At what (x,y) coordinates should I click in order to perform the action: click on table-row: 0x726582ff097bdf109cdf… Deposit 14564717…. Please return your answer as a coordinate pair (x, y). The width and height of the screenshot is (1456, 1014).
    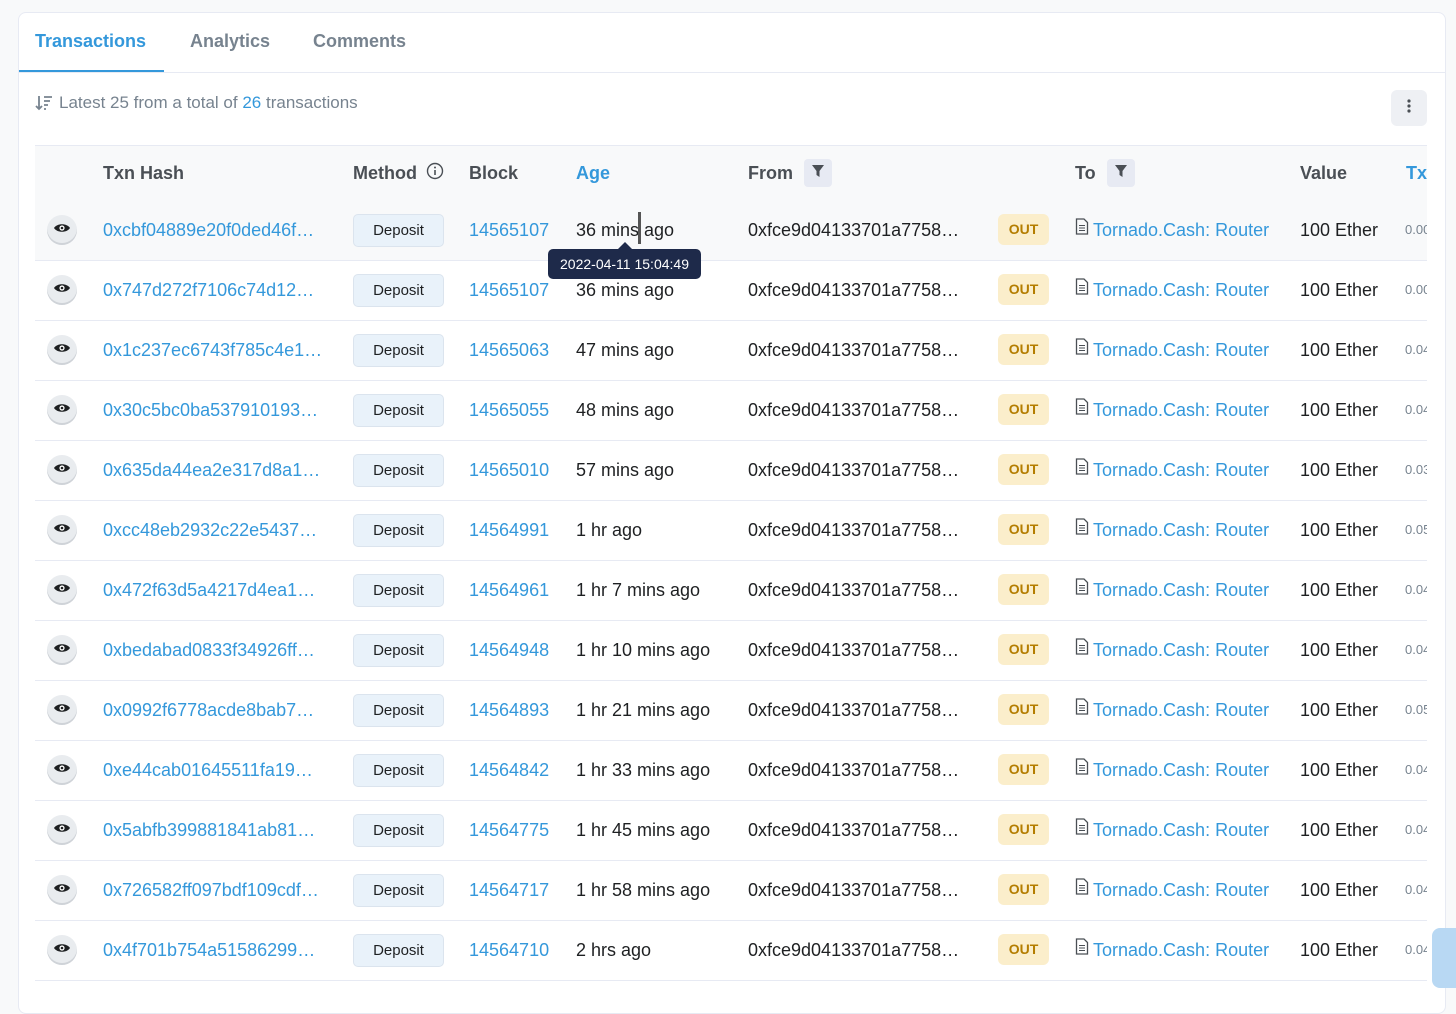
    Looking at the image, I should click on (731, 891).